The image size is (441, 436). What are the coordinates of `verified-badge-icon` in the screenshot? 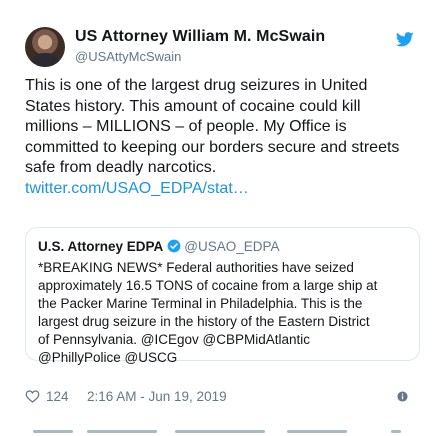 It's located at (174, 246).